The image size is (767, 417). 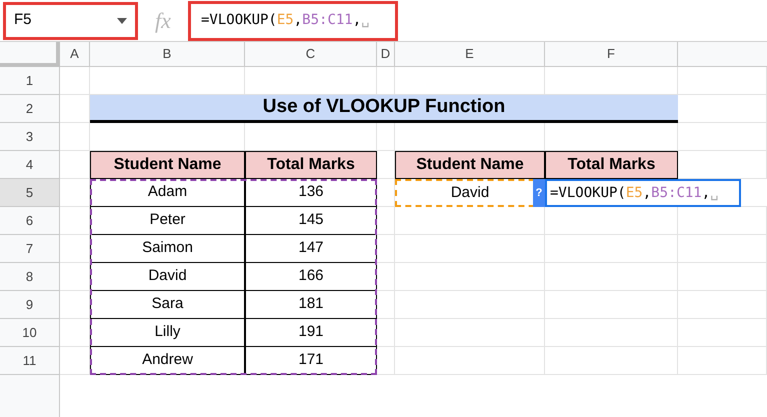 What do you see at coordinates (30, 165) in the screenshot?
I see `row-header: 4` at bounding box center [30, 165].